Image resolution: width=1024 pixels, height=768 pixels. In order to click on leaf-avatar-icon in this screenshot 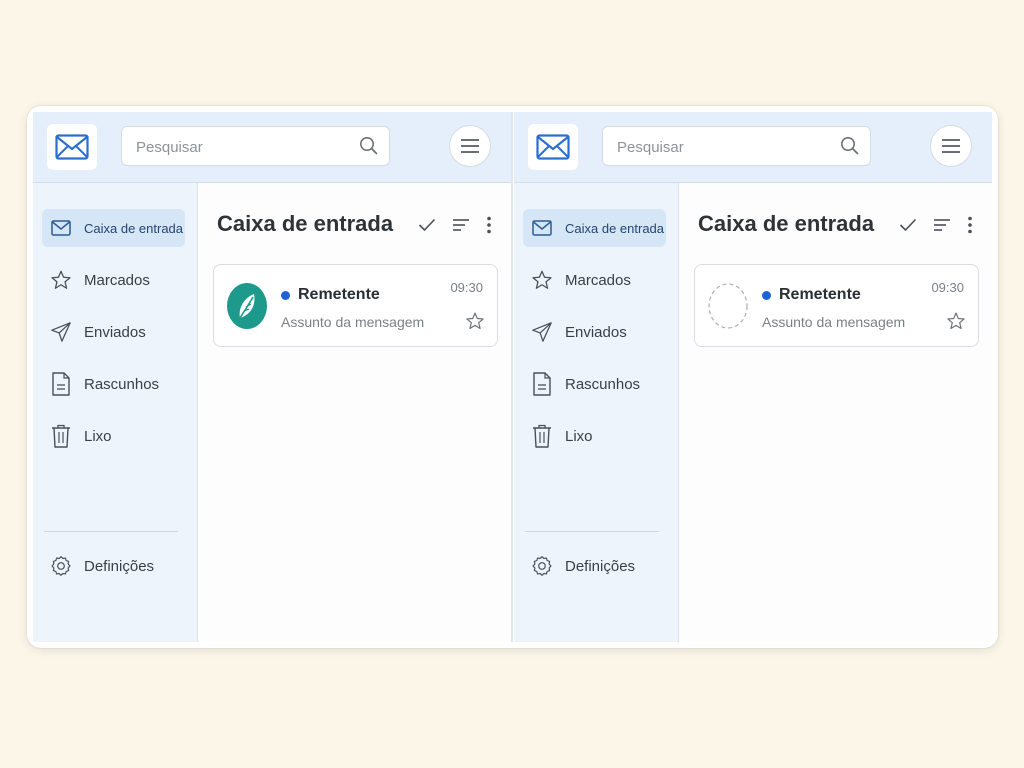, I will do `click(247, 306)`.